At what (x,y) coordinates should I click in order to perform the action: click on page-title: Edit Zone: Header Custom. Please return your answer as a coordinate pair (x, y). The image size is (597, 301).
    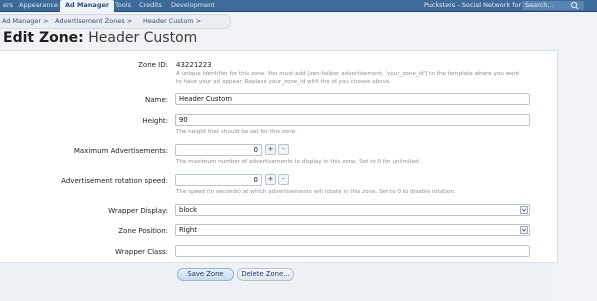
    Looking at the image, I should click on (100, 38).